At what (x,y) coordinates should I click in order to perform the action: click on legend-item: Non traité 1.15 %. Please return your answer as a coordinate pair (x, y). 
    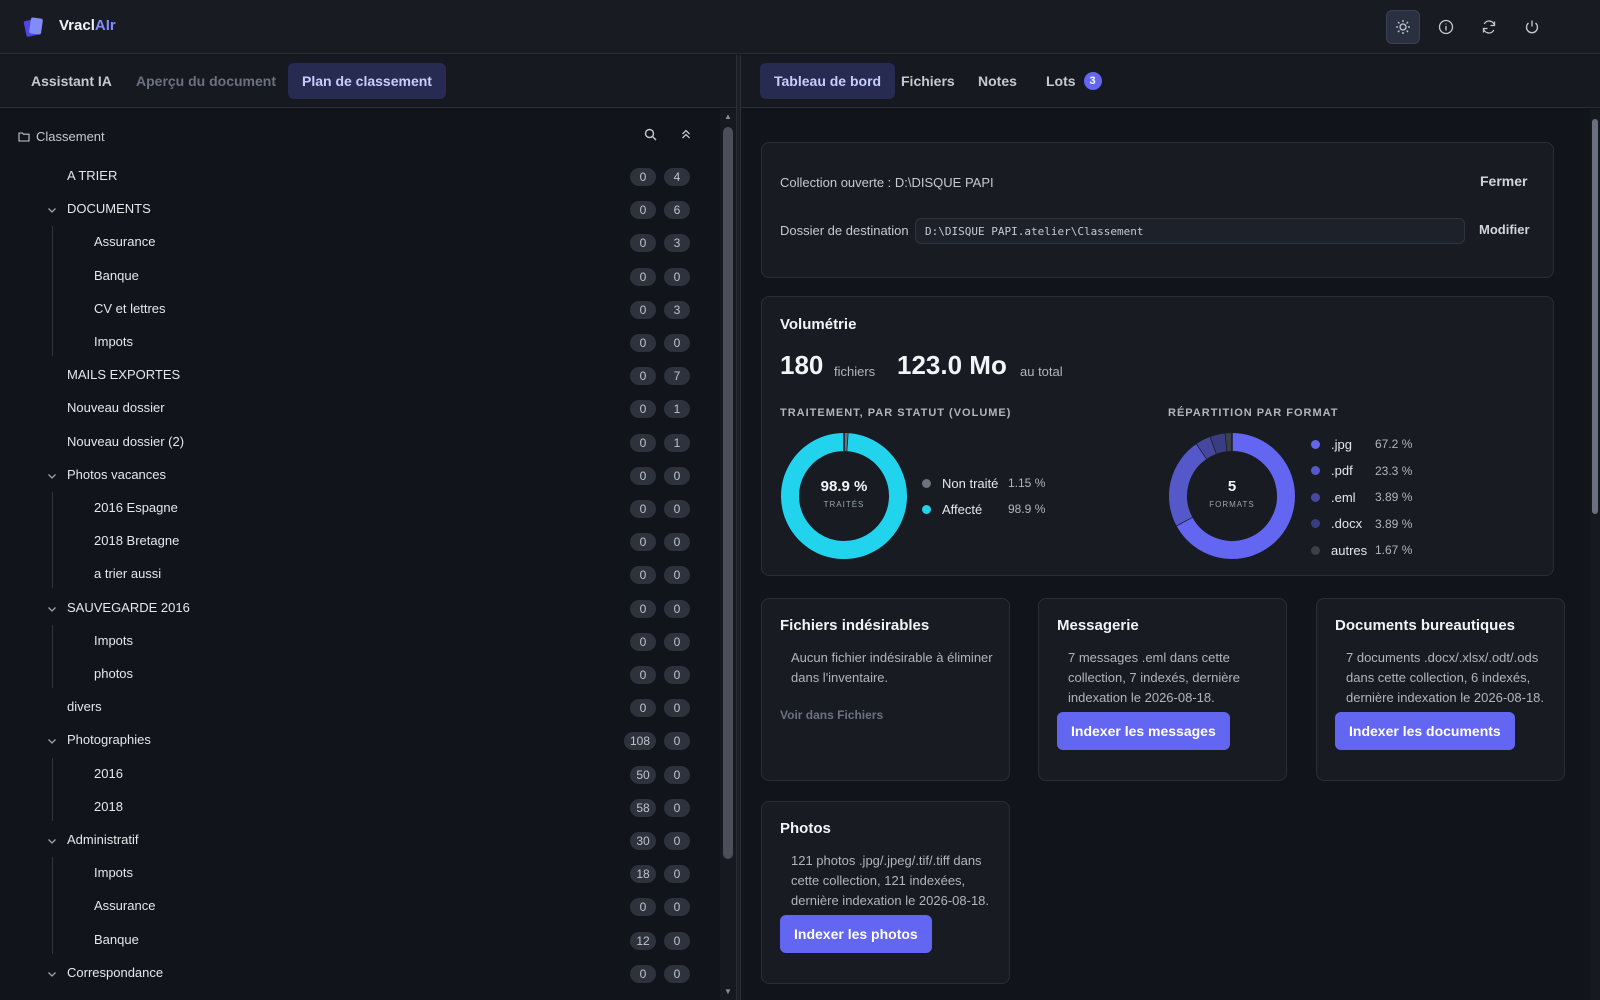
    Looking at the image, I should click on (983, 483).